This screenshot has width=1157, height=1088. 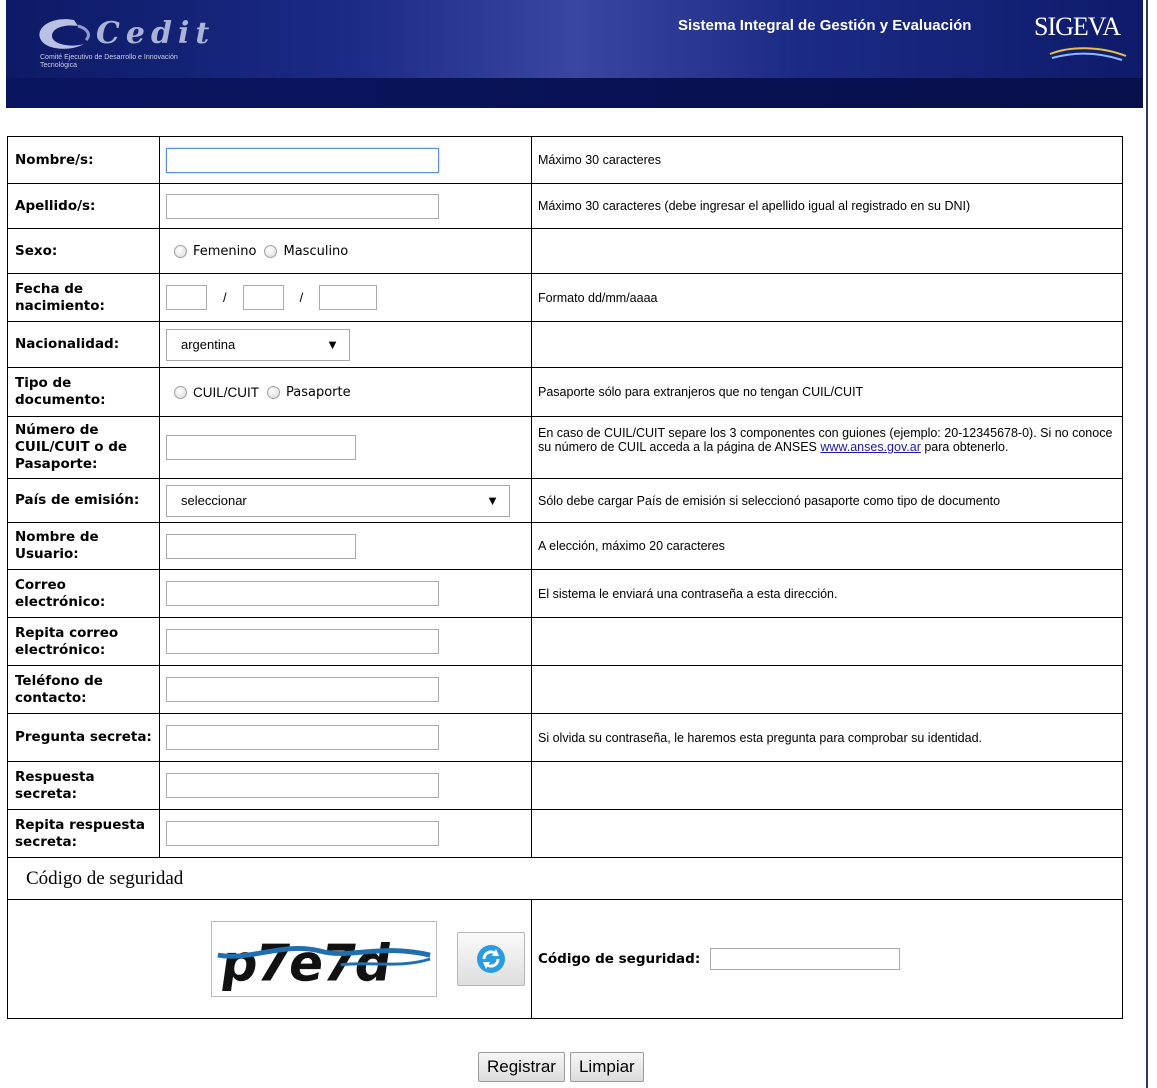 I want to click on field-label: Nombre/s:, so click(x=84, y=160).